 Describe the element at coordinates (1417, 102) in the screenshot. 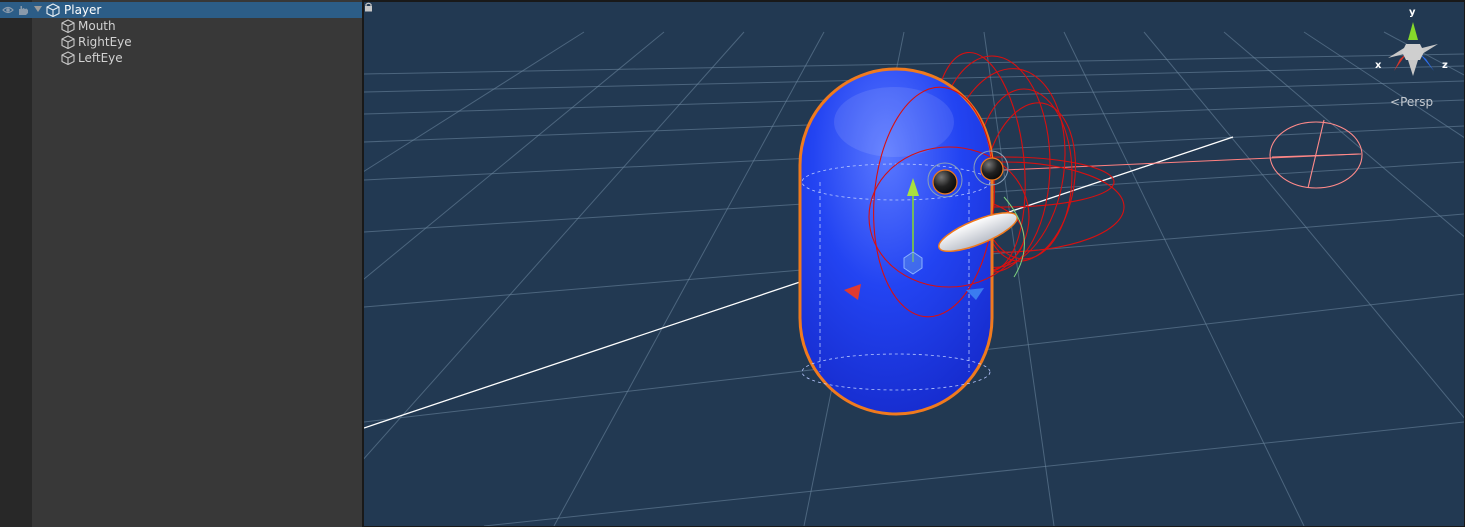

I see `projection-label: Persp` at that location.